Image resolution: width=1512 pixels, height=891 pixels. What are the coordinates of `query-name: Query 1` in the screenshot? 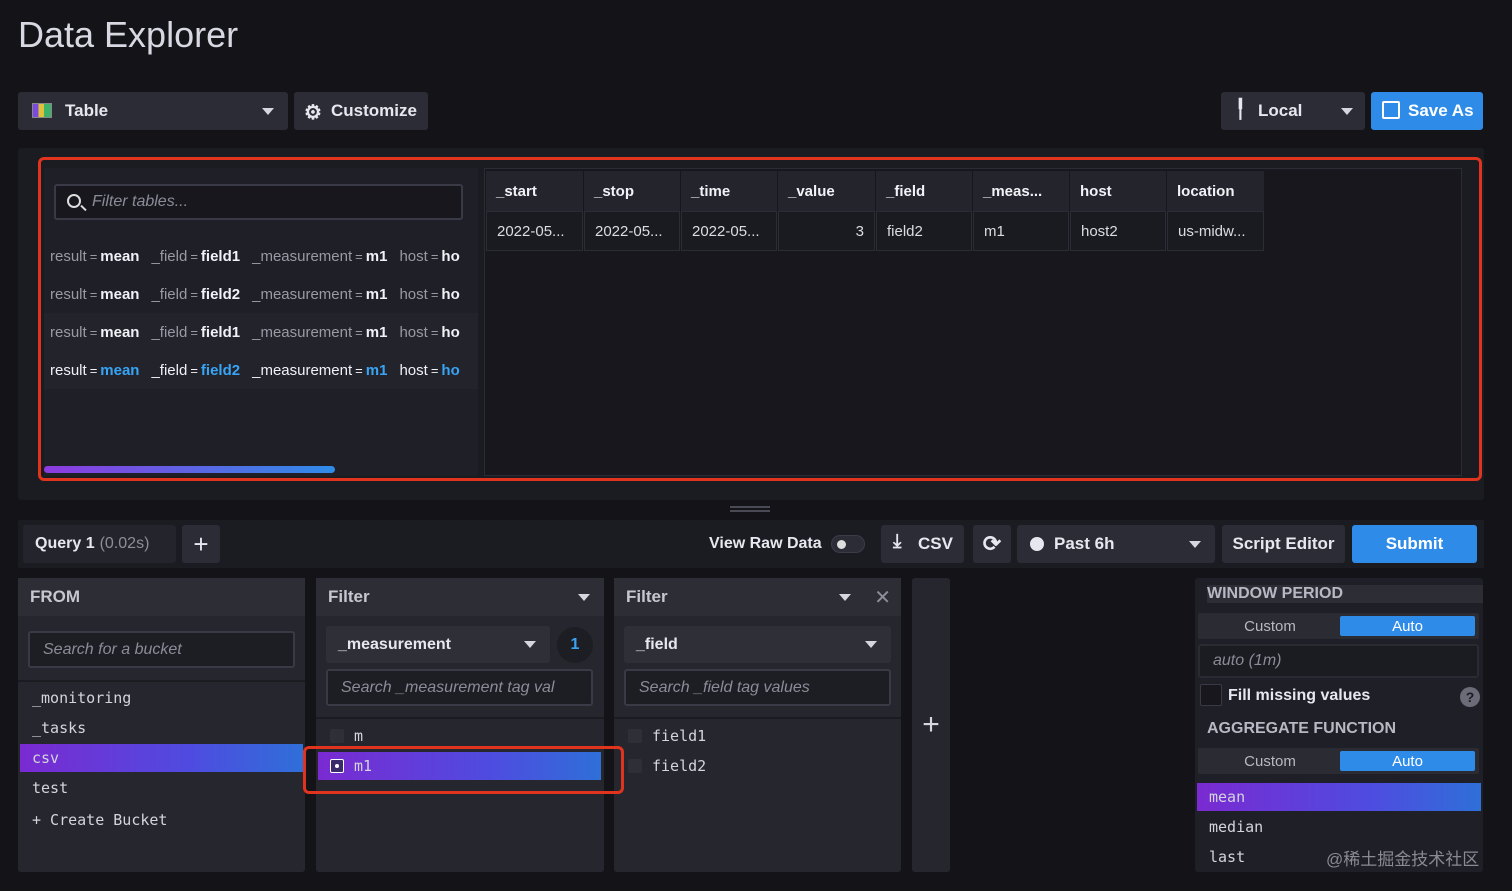 It's located at (65, 543).